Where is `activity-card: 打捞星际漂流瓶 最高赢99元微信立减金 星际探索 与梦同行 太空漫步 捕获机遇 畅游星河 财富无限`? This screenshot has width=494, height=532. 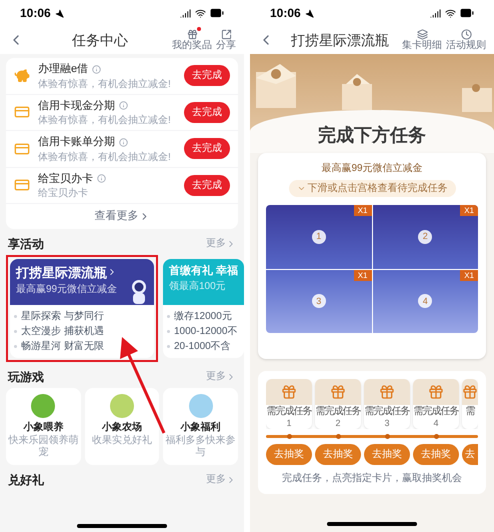 activity-card: 打捞星际漂流瓶 最高赢99元微信立减金 星际探索 与梦同行 太空漫步 捕获机遇 畅游星河 财富无限 is located at coordinates (82, 308).